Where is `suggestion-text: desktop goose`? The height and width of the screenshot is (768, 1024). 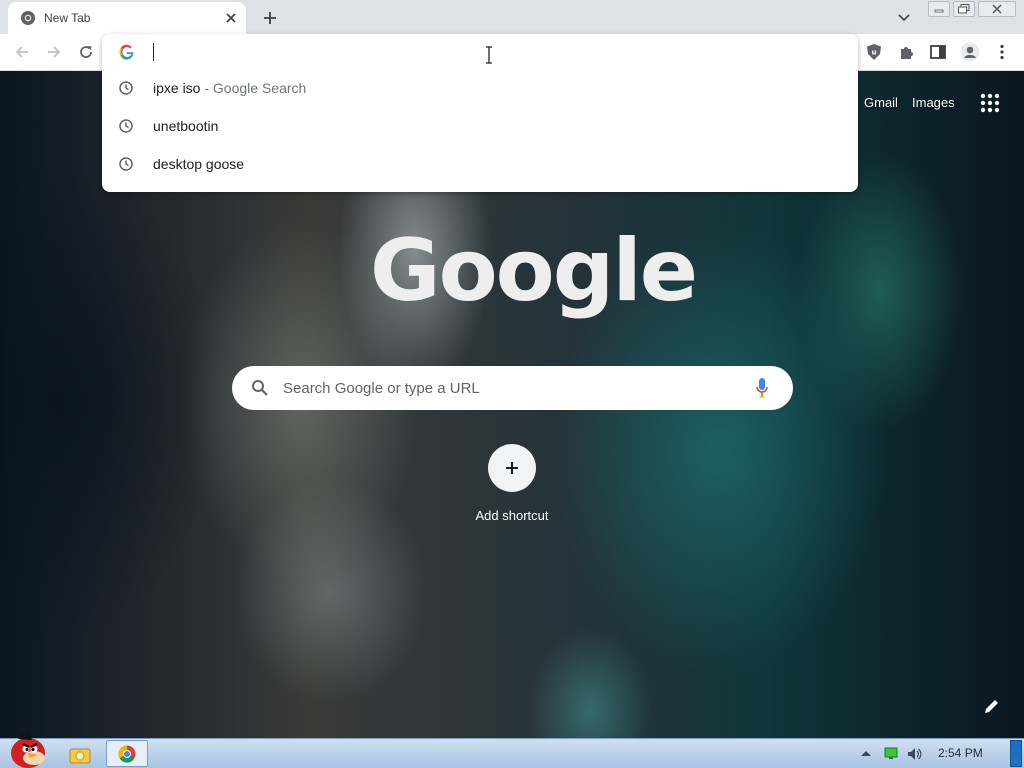 suggestion-text: desktop goose is located at coordinates (199, 164).